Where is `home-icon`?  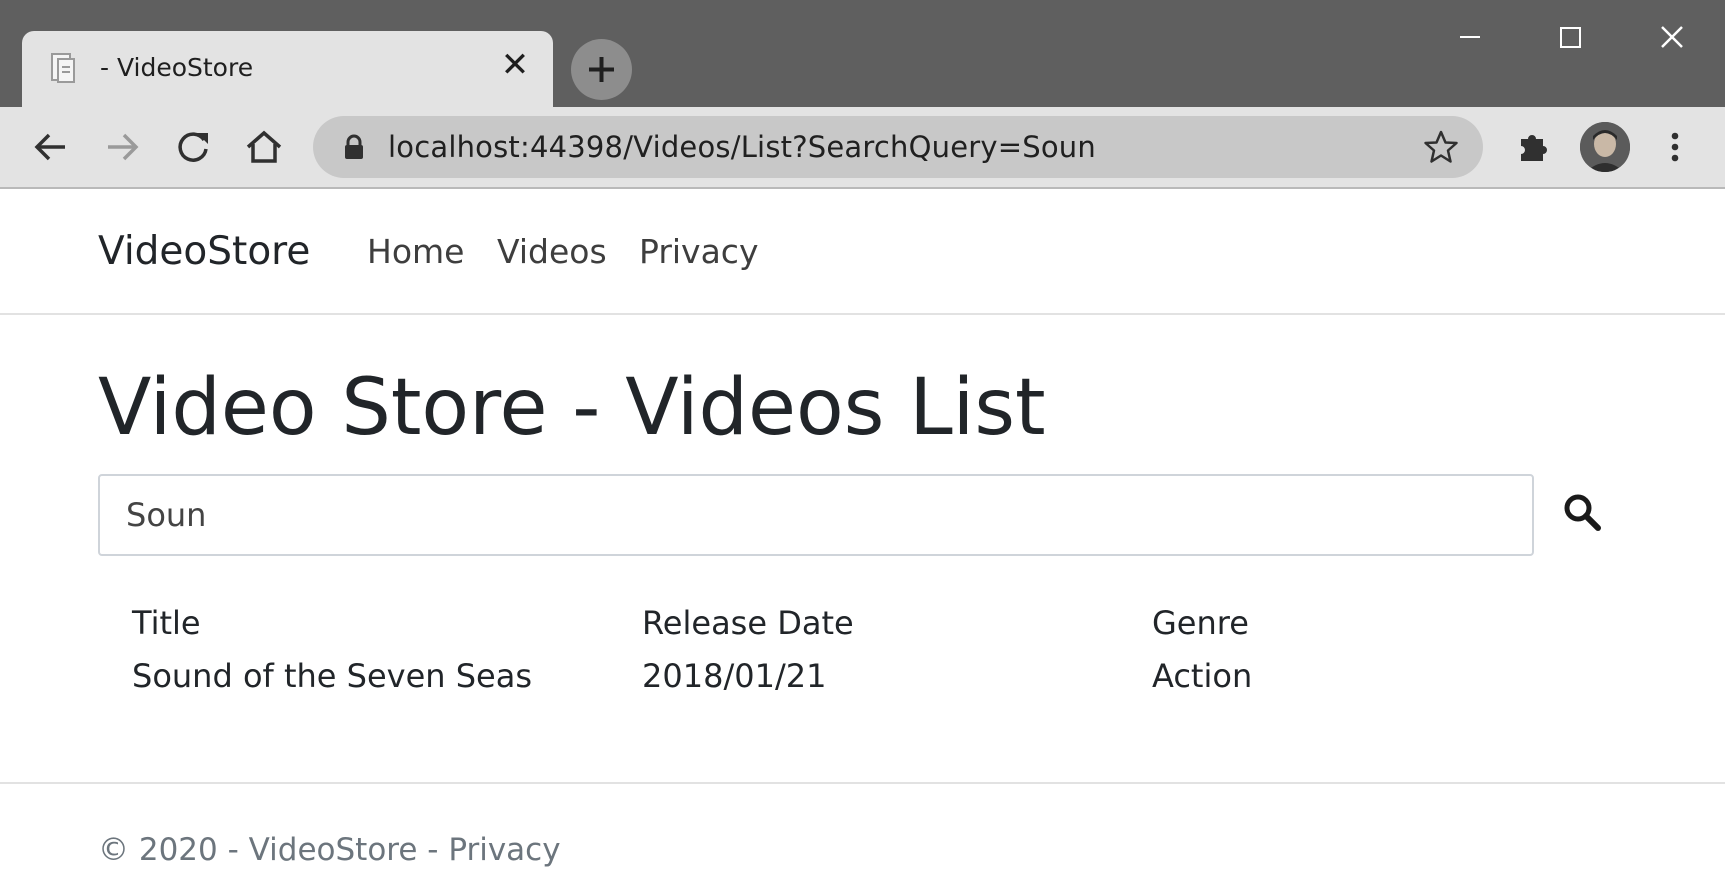
home-icon is located at coordinates (264, 147).